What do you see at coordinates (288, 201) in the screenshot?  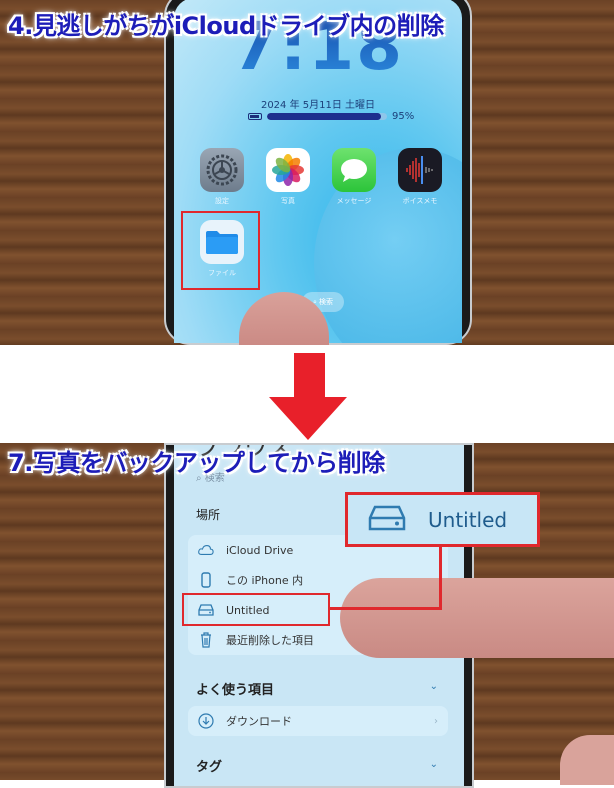 I see `app-label: 写真` at bounding box center [288, 201].